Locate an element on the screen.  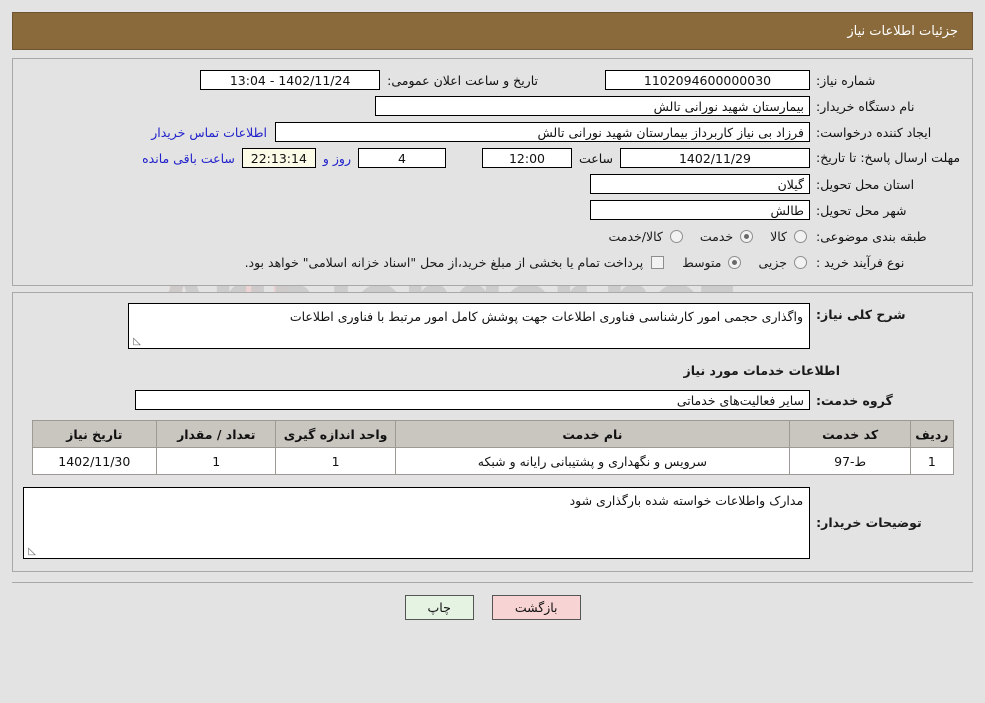
page-header: جزئیات اطلاعات نیاز is located at coordinates (492, 31).